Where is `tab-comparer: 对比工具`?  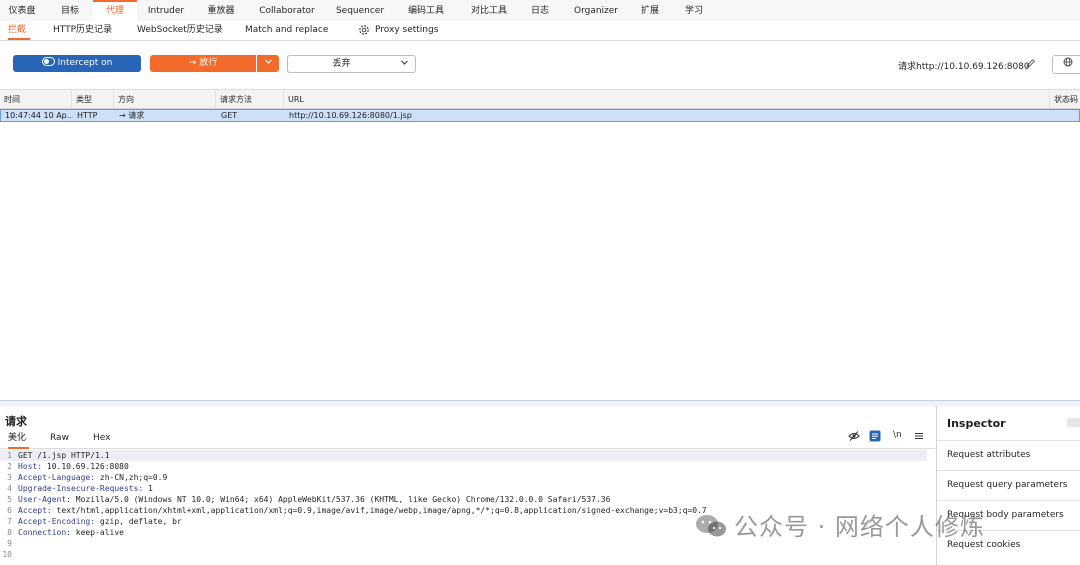
tab-comparer: 对比工具 is located at coordinates (489, 10).